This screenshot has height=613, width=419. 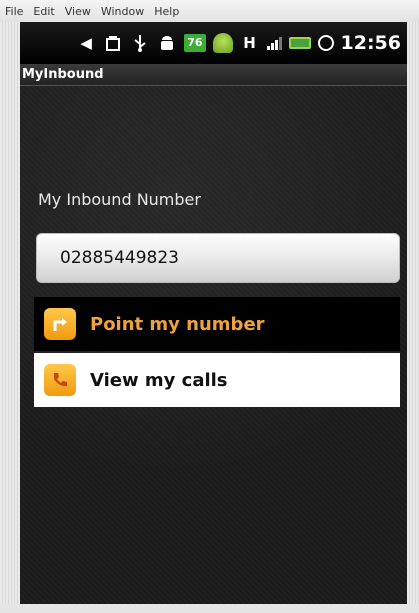 What do you see at coordinates (299, 43) in the screenshot?
I see `battery-icon` at bounding box center [299, 43].